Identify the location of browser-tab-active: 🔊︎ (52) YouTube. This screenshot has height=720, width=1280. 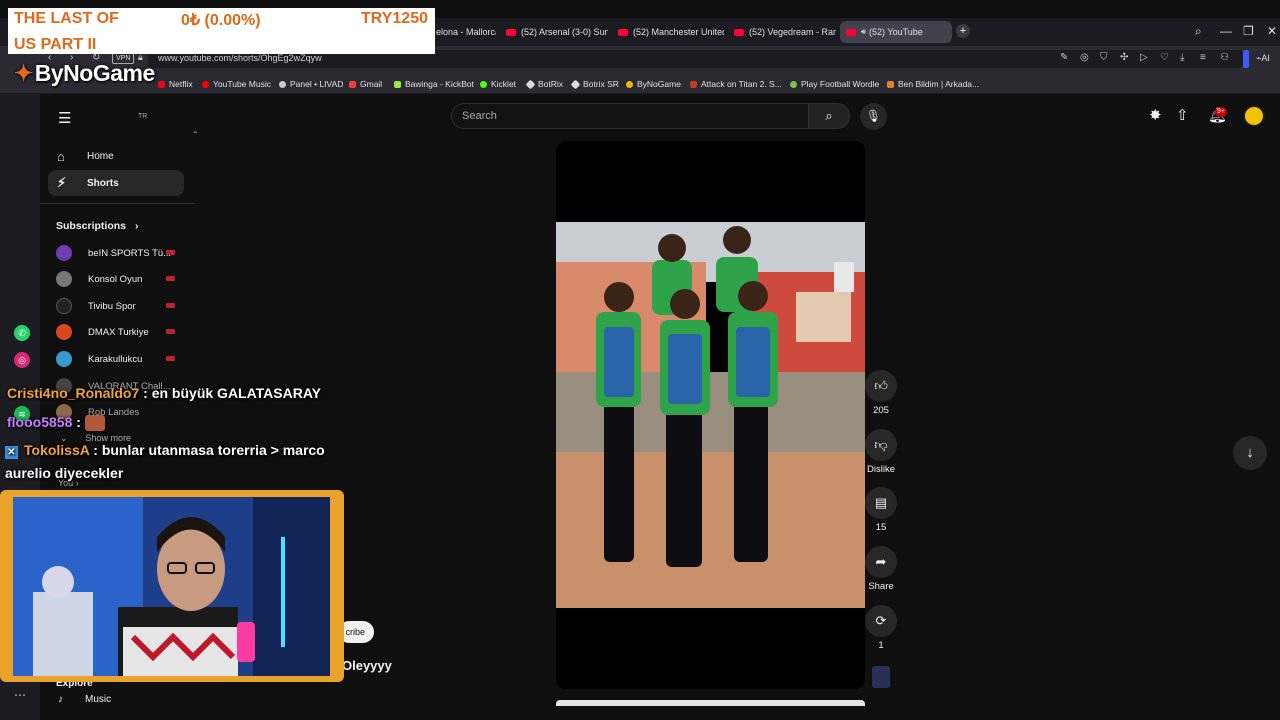
(896, 32).